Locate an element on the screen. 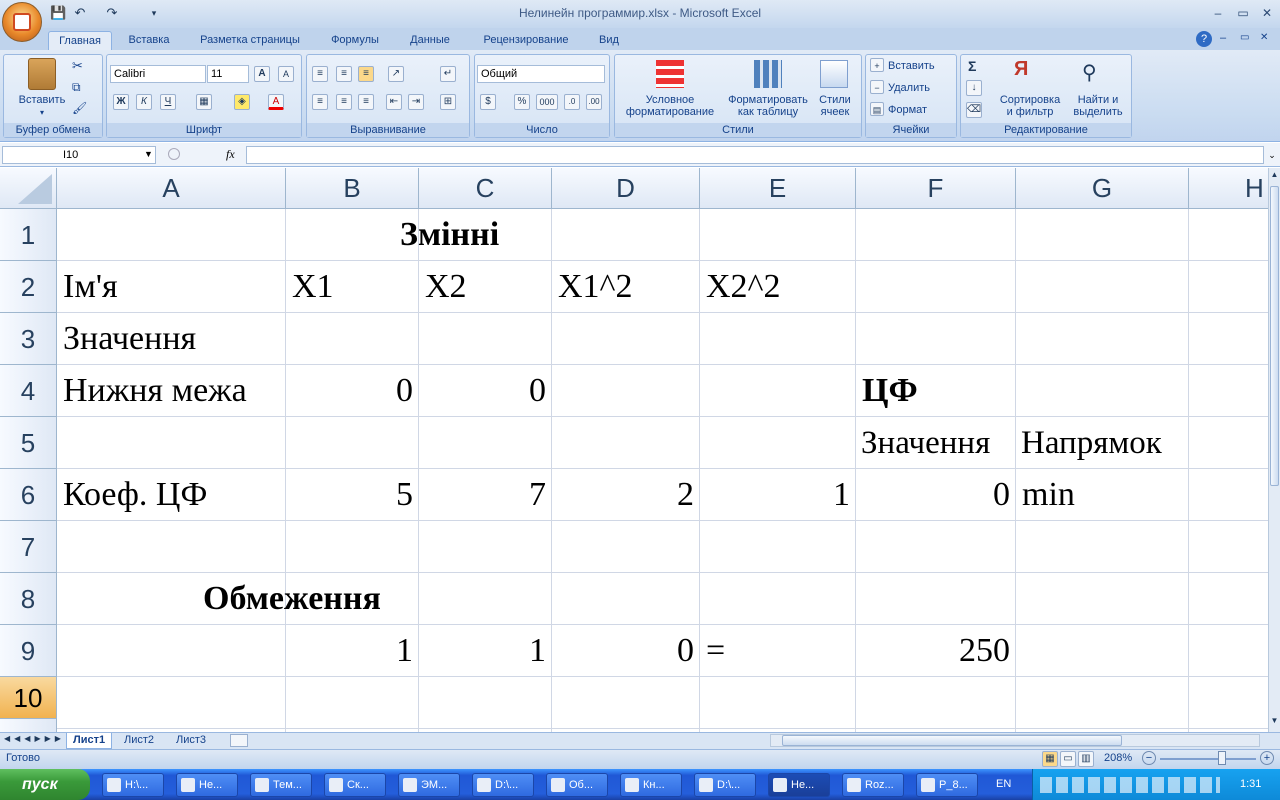 The width and height of the screenshot is (1280, 800). page-break-view-icon: ▥ is located at coordinates (1086, 759).